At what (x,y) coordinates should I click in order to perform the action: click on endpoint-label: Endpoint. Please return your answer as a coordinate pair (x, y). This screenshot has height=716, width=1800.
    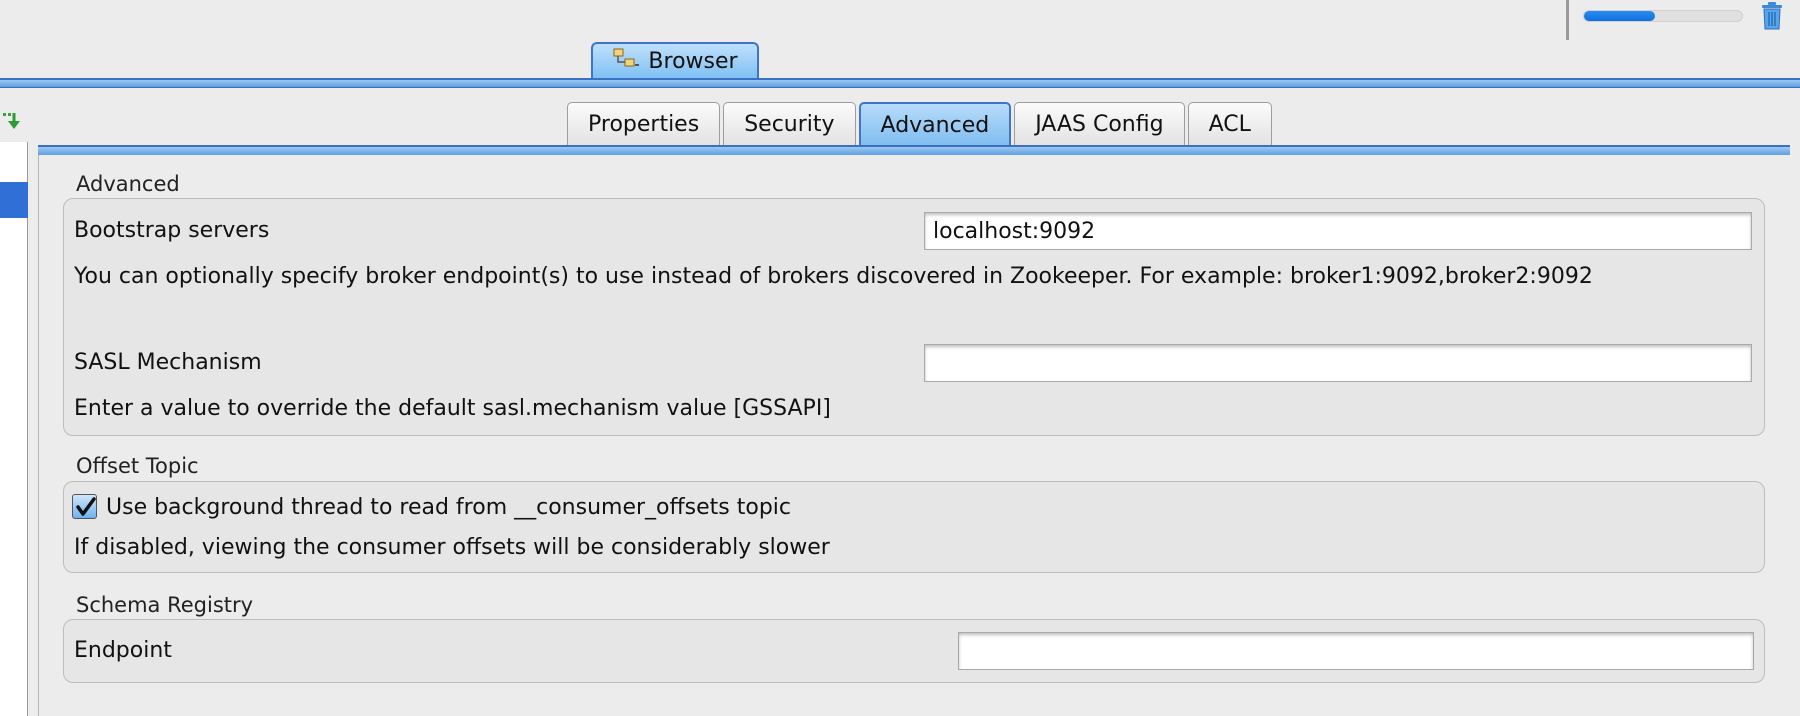
    Looking at the image, I should click on (123, 650).